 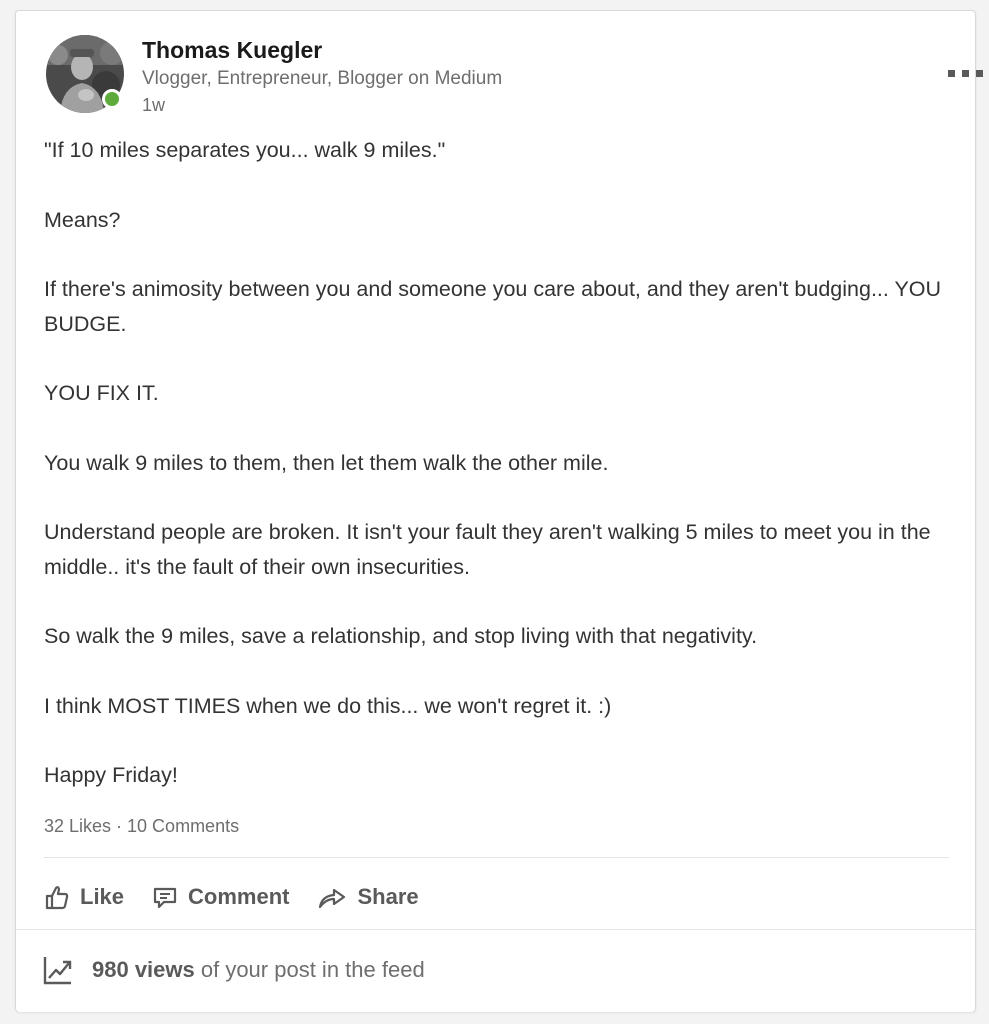 I want to click on comment-button: Comment, so click(x=220, y=897).